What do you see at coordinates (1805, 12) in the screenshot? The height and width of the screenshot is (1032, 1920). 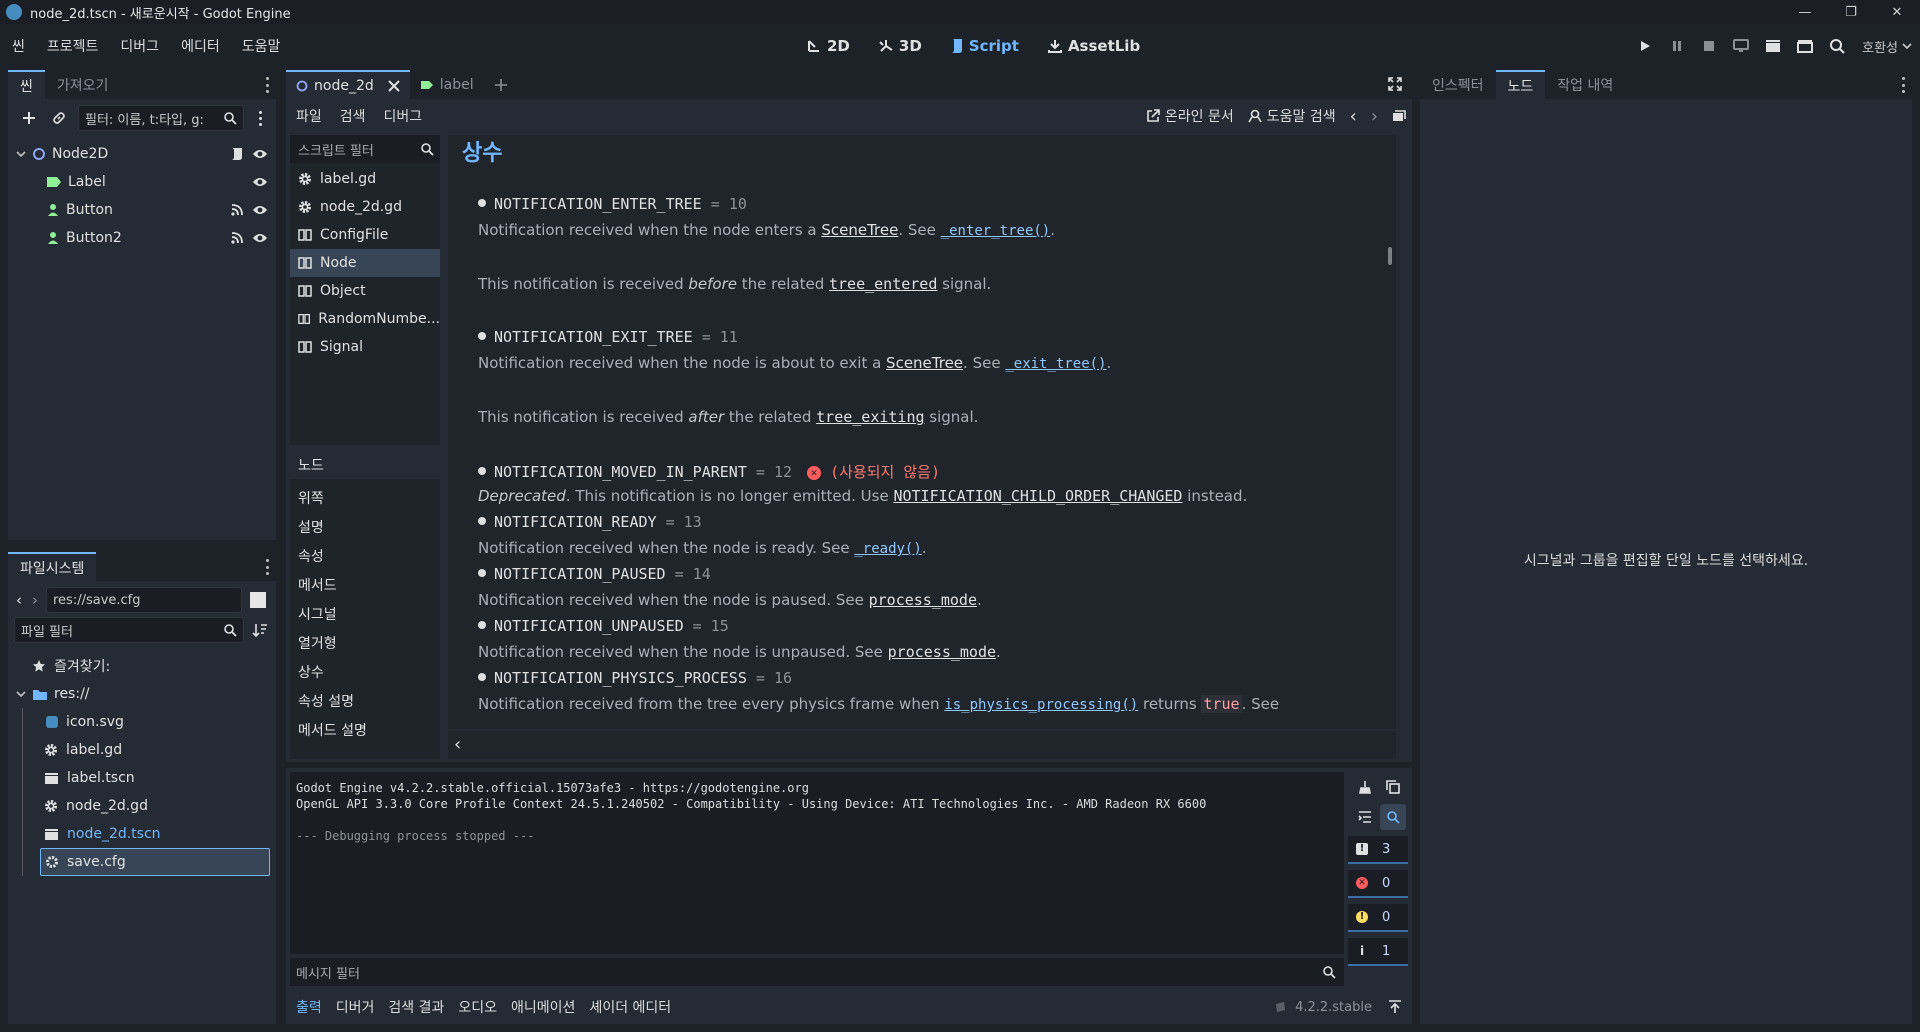 I see `minimize-button: —` at bounding box center [1805, 12].